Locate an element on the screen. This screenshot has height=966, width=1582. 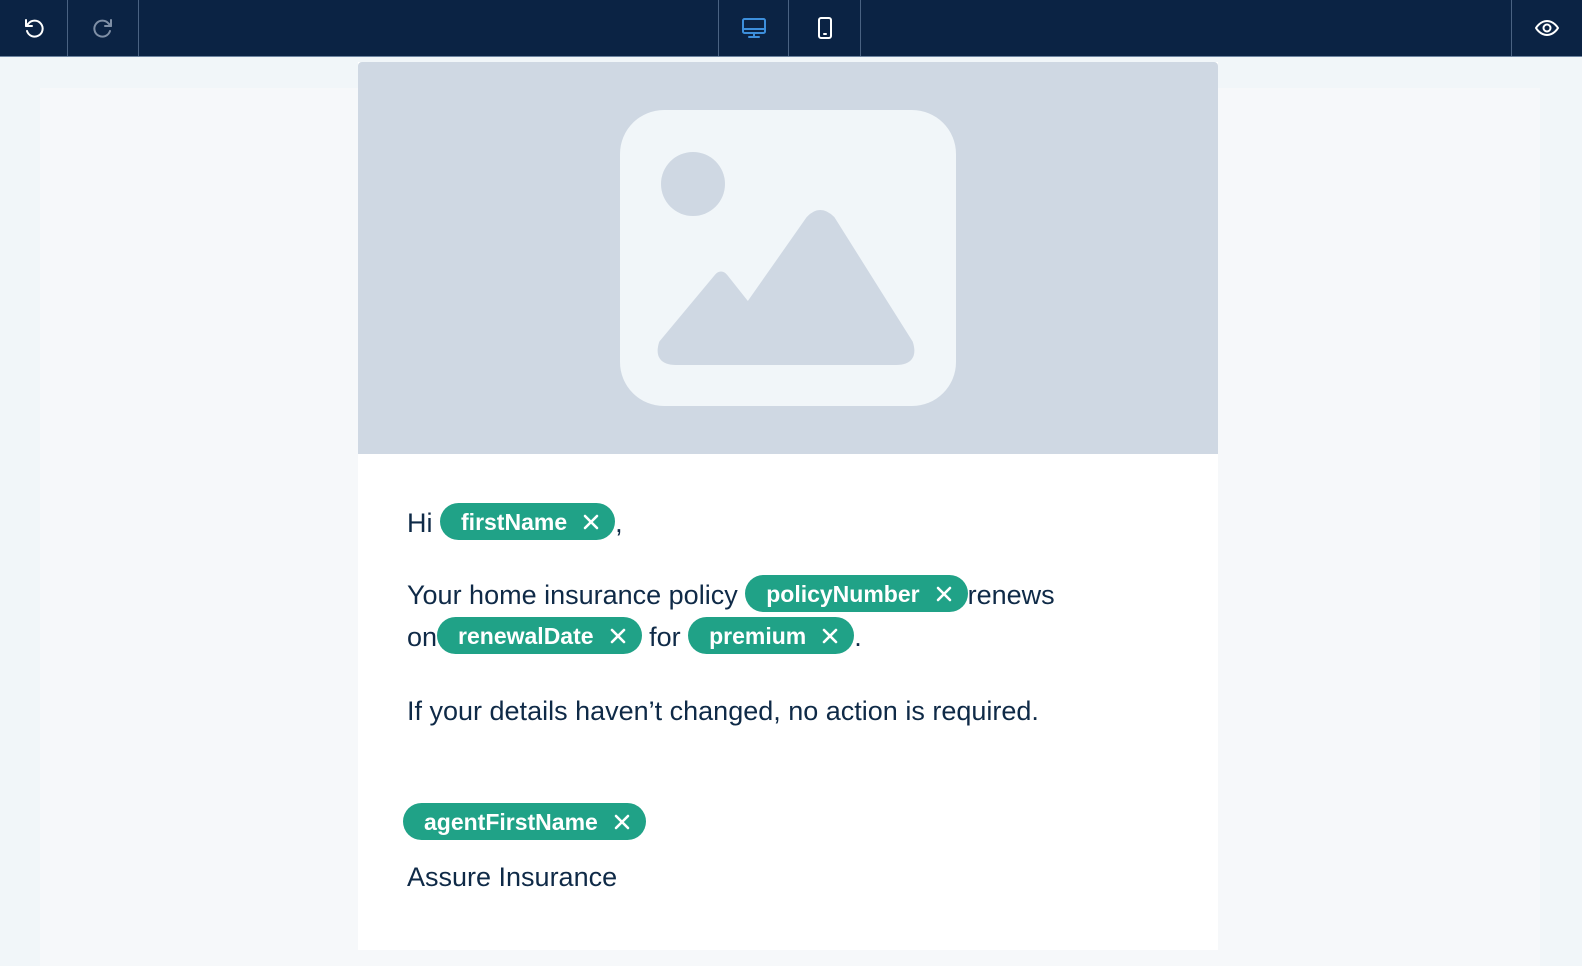
variable-pill-premium: premium is located at coordinates (771, 636).